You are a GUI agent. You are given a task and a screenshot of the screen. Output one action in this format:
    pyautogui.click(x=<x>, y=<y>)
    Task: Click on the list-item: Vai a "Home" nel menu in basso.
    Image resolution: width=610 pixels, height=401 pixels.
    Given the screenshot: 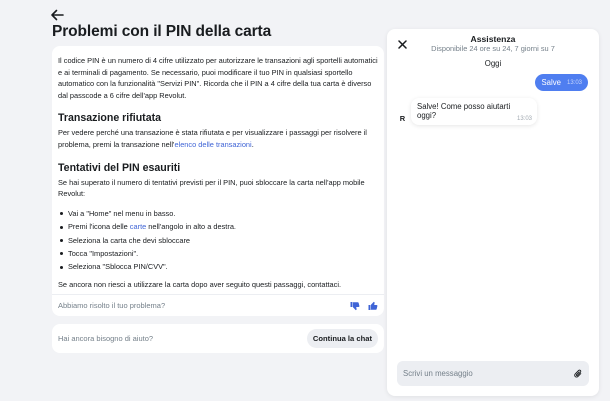 What is the action you would take?
    pyautogui.click(x=218, y=214)
    